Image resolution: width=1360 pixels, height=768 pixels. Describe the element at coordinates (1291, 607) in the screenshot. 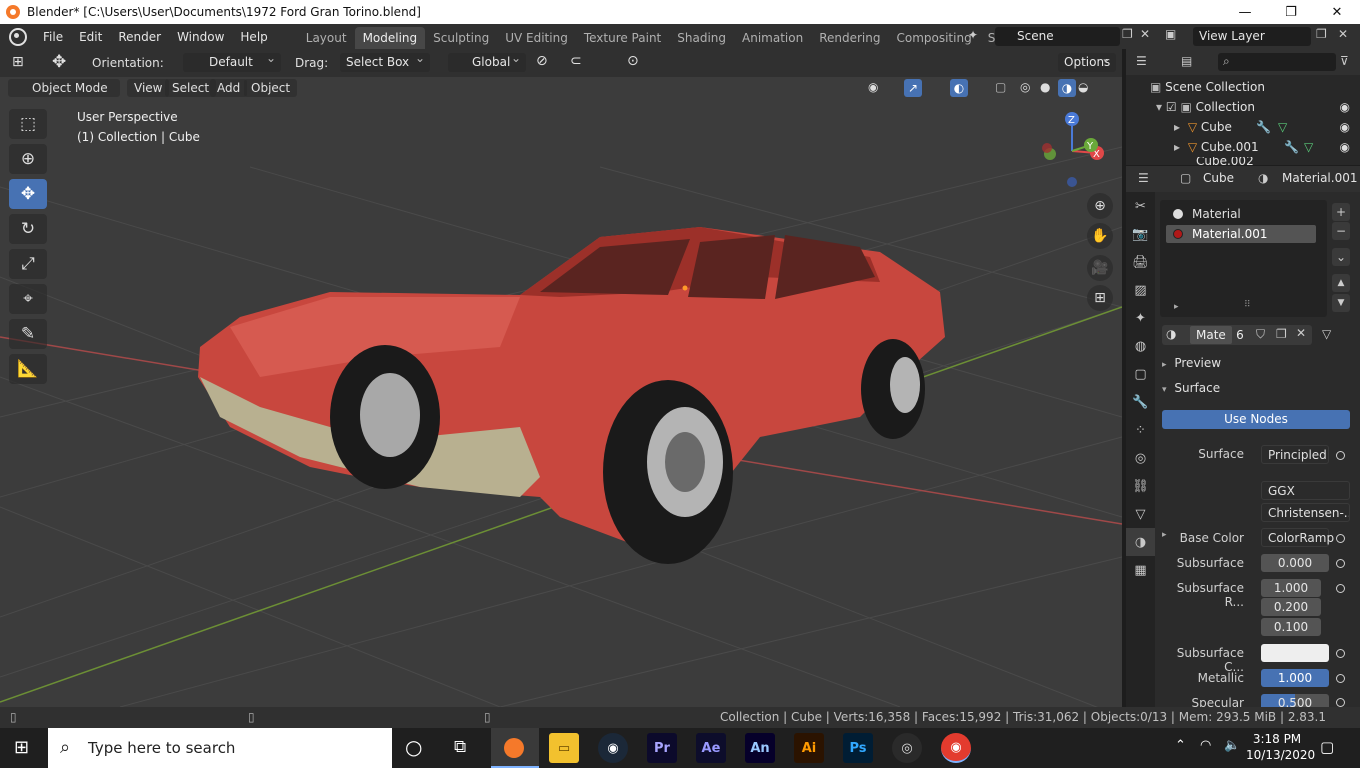

I see `subsurface-radius-g: 0.200` at that location.